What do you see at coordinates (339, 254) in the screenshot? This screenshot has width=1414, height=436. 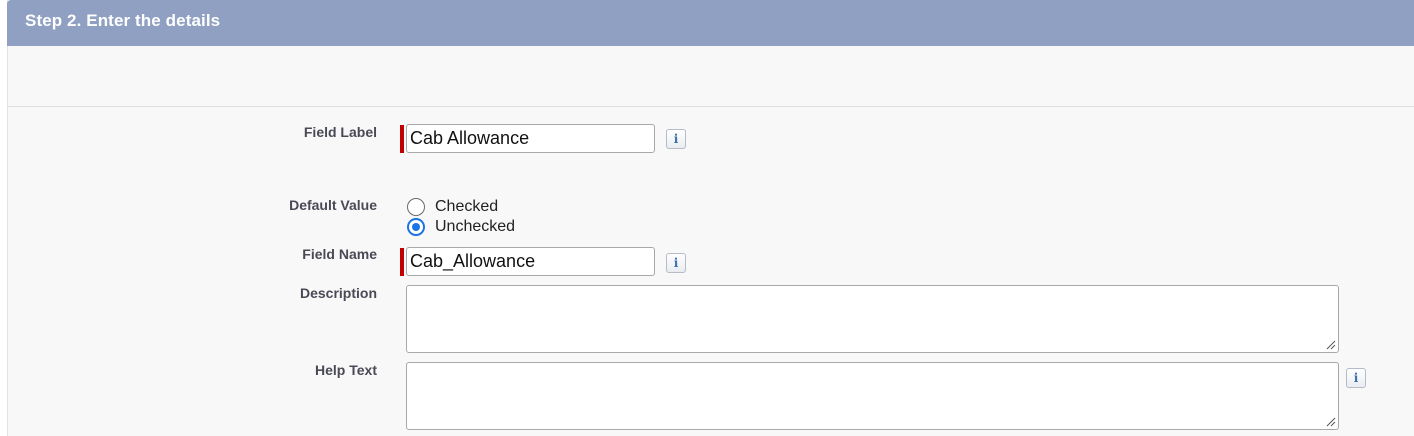 I see `field-name-label: Field Name` at bounding box center [339, 254].